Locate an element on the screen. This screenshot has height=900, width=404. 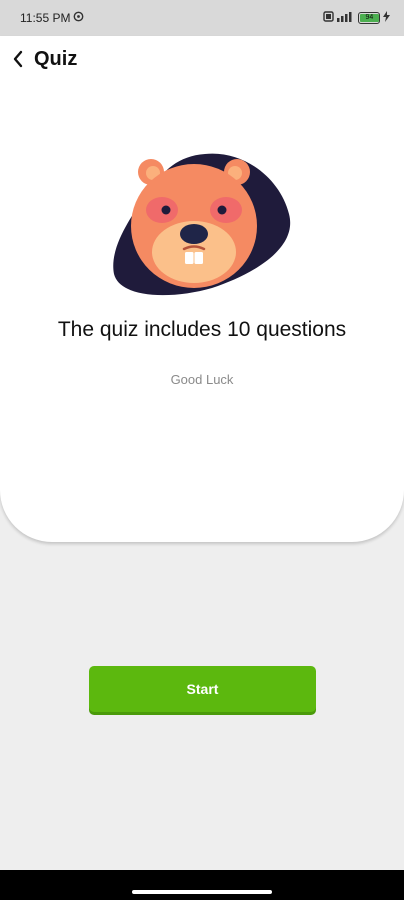
status-time-group: 11:55 PM is located at coordinates (52, 18).